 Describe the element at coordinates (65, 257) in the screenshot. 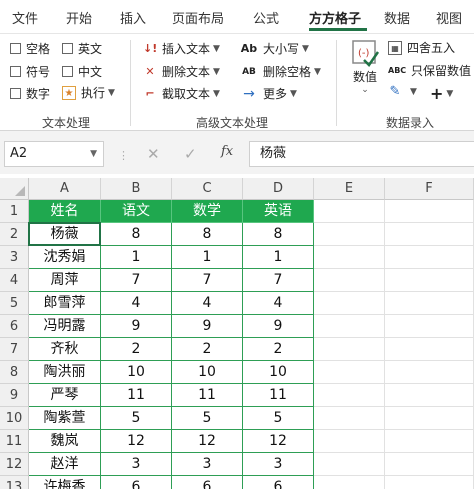

I see `table-cell: 沈秀娟` at that location.